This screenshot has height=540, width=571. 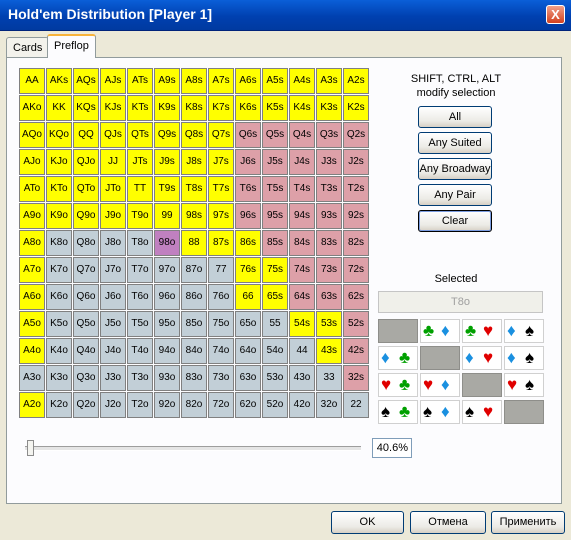 I want to click on hand-cell-A9o: A9o, so click(x=32, y=216).